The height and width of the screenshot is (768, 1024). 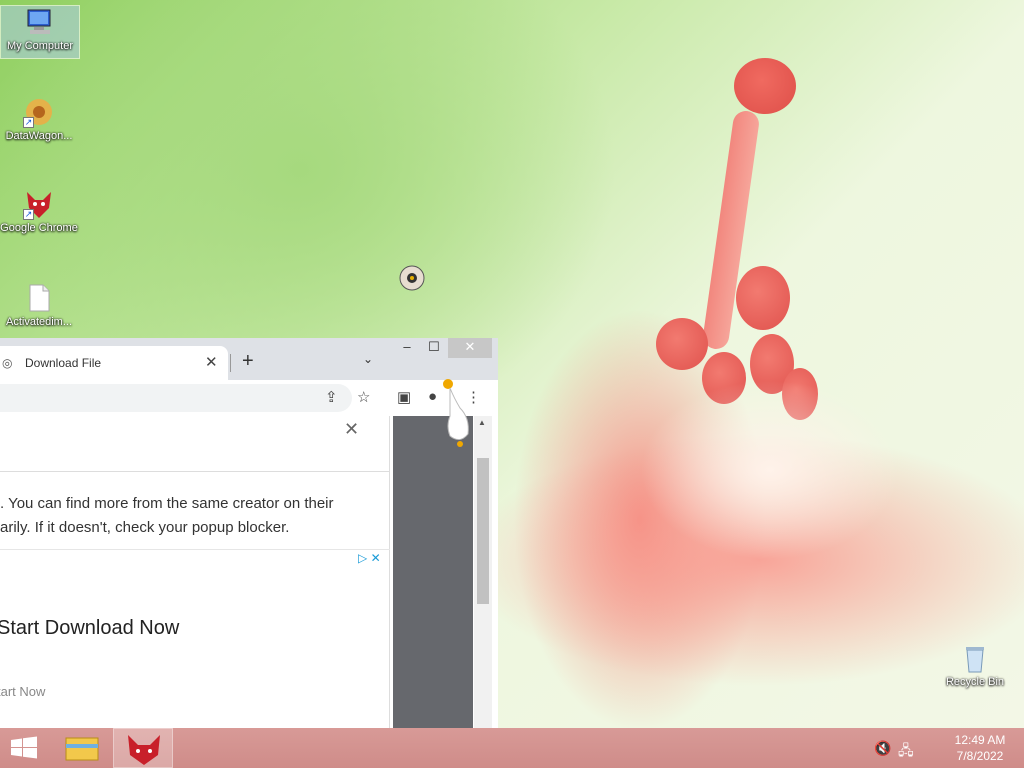 What do you see at coordinates (22, 691) in the screenshot?
I see `ad-subtitle-link: tart Now` at bounding box center [22, 691].